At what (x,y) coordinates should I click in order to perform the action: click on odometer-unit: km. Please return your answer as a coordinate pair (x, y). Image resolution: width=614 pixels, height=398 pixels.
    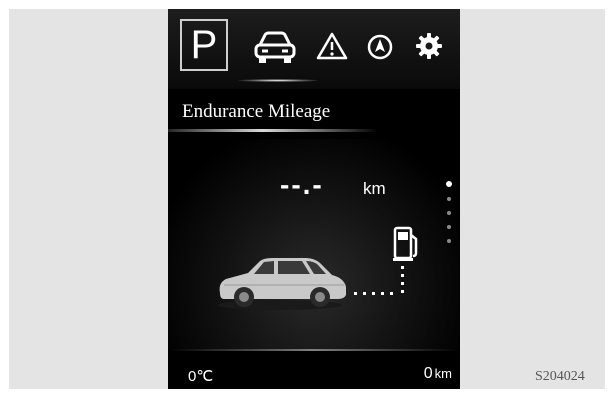
    Looking at the image, I should click on (443, 373).